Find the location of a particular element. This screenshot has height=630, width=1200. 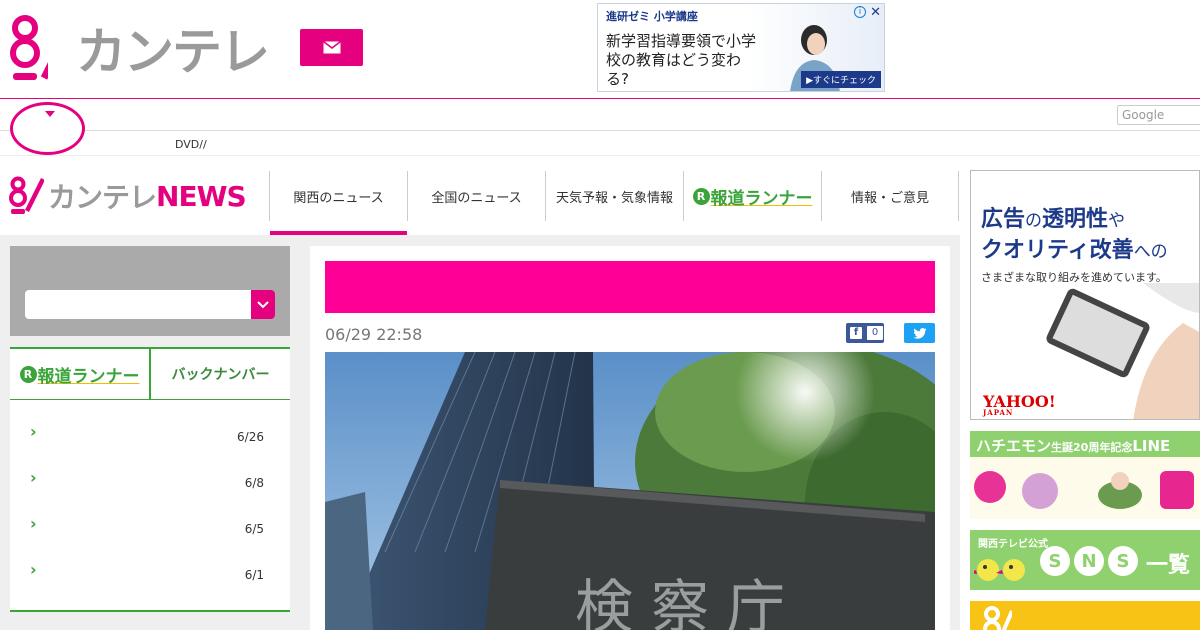

ad-sns-list: 関西テレビ公式 S N S 一覧 is located at coordinates (1085, 560).